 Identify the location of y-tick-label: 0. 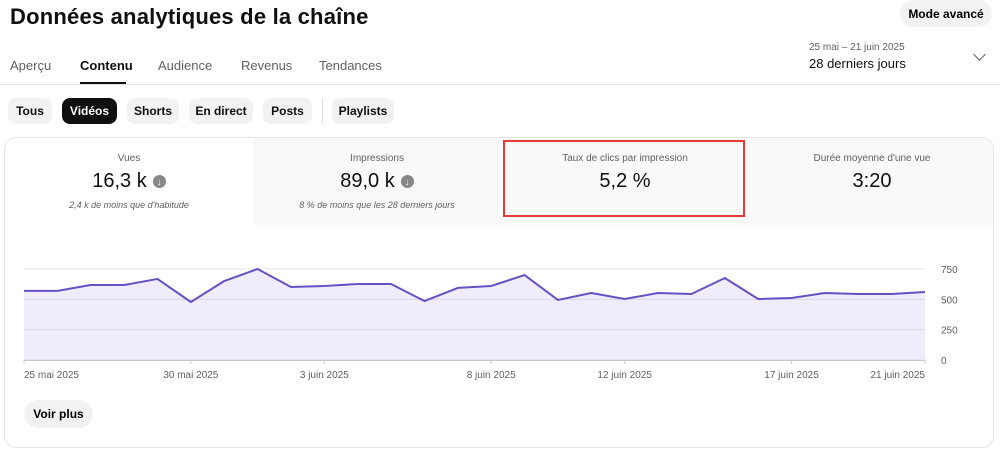
(944, 361).